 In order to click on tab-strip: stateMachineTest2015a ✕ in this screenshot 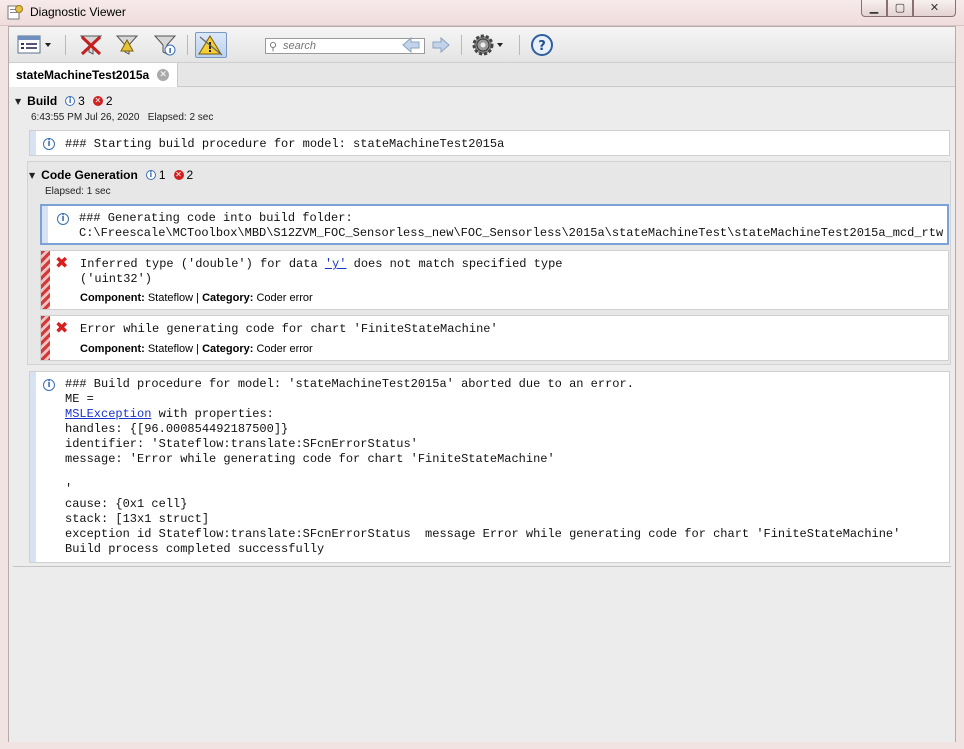, I will do `click(482, 75)`.